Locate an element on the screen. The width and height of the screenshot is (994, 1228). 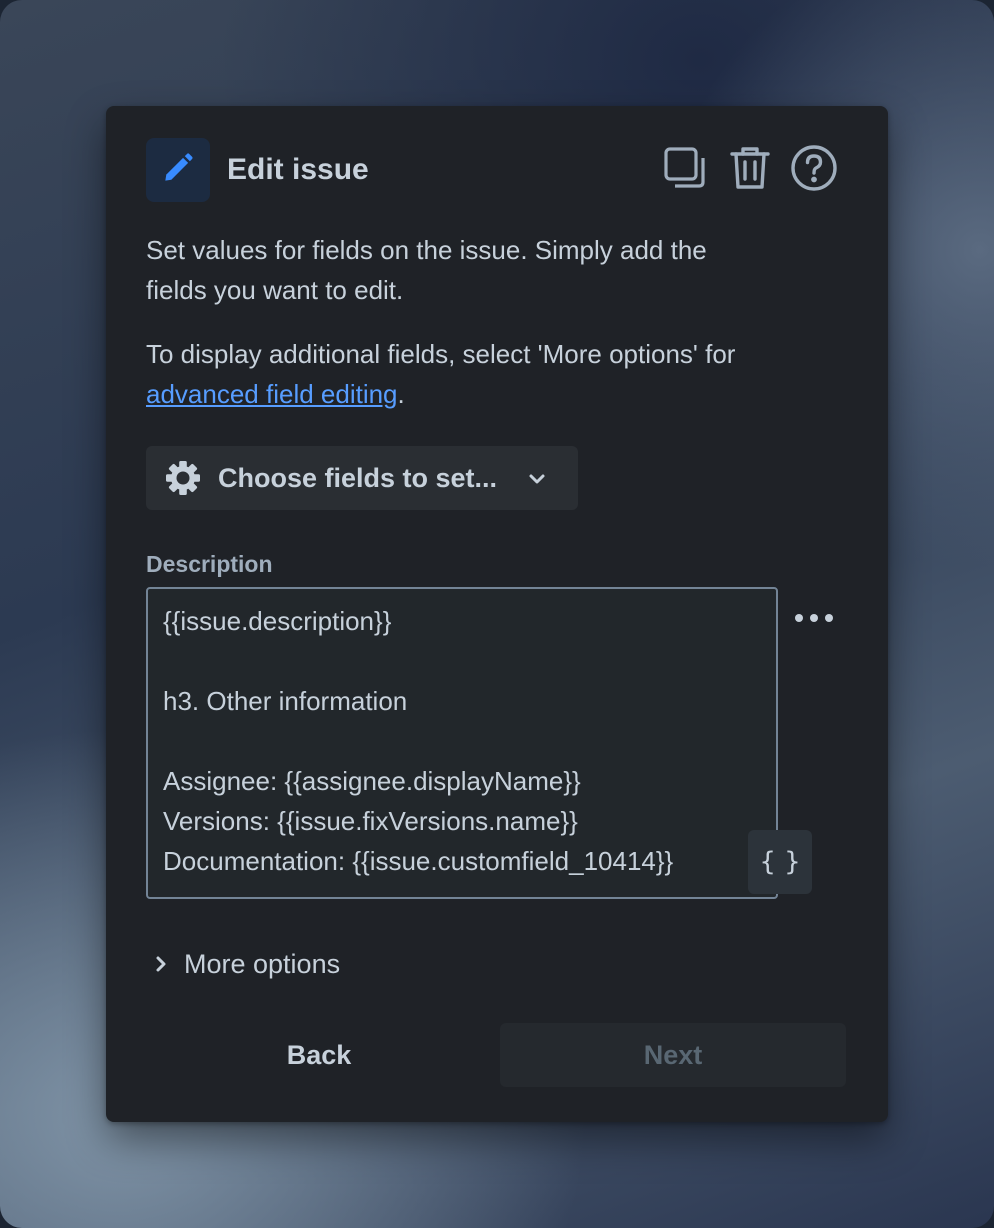
more-options-label: More options is located at coordinates (262, 964).